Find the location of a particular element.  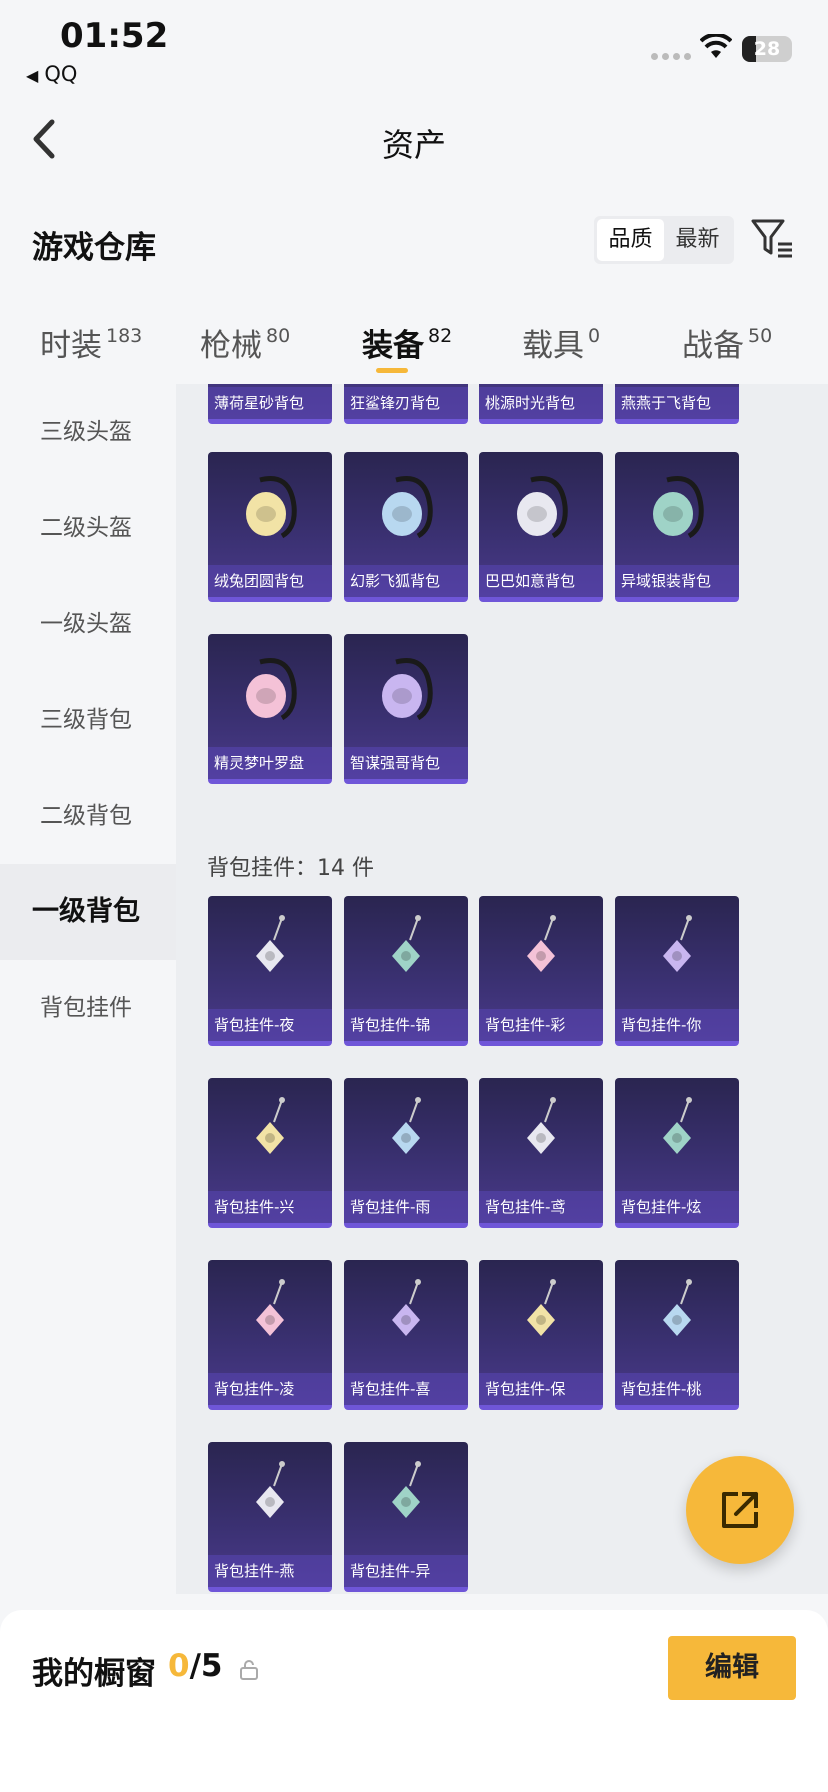

pendant-card: 背包挂件-桃 is located at coordinates (677, 1335).